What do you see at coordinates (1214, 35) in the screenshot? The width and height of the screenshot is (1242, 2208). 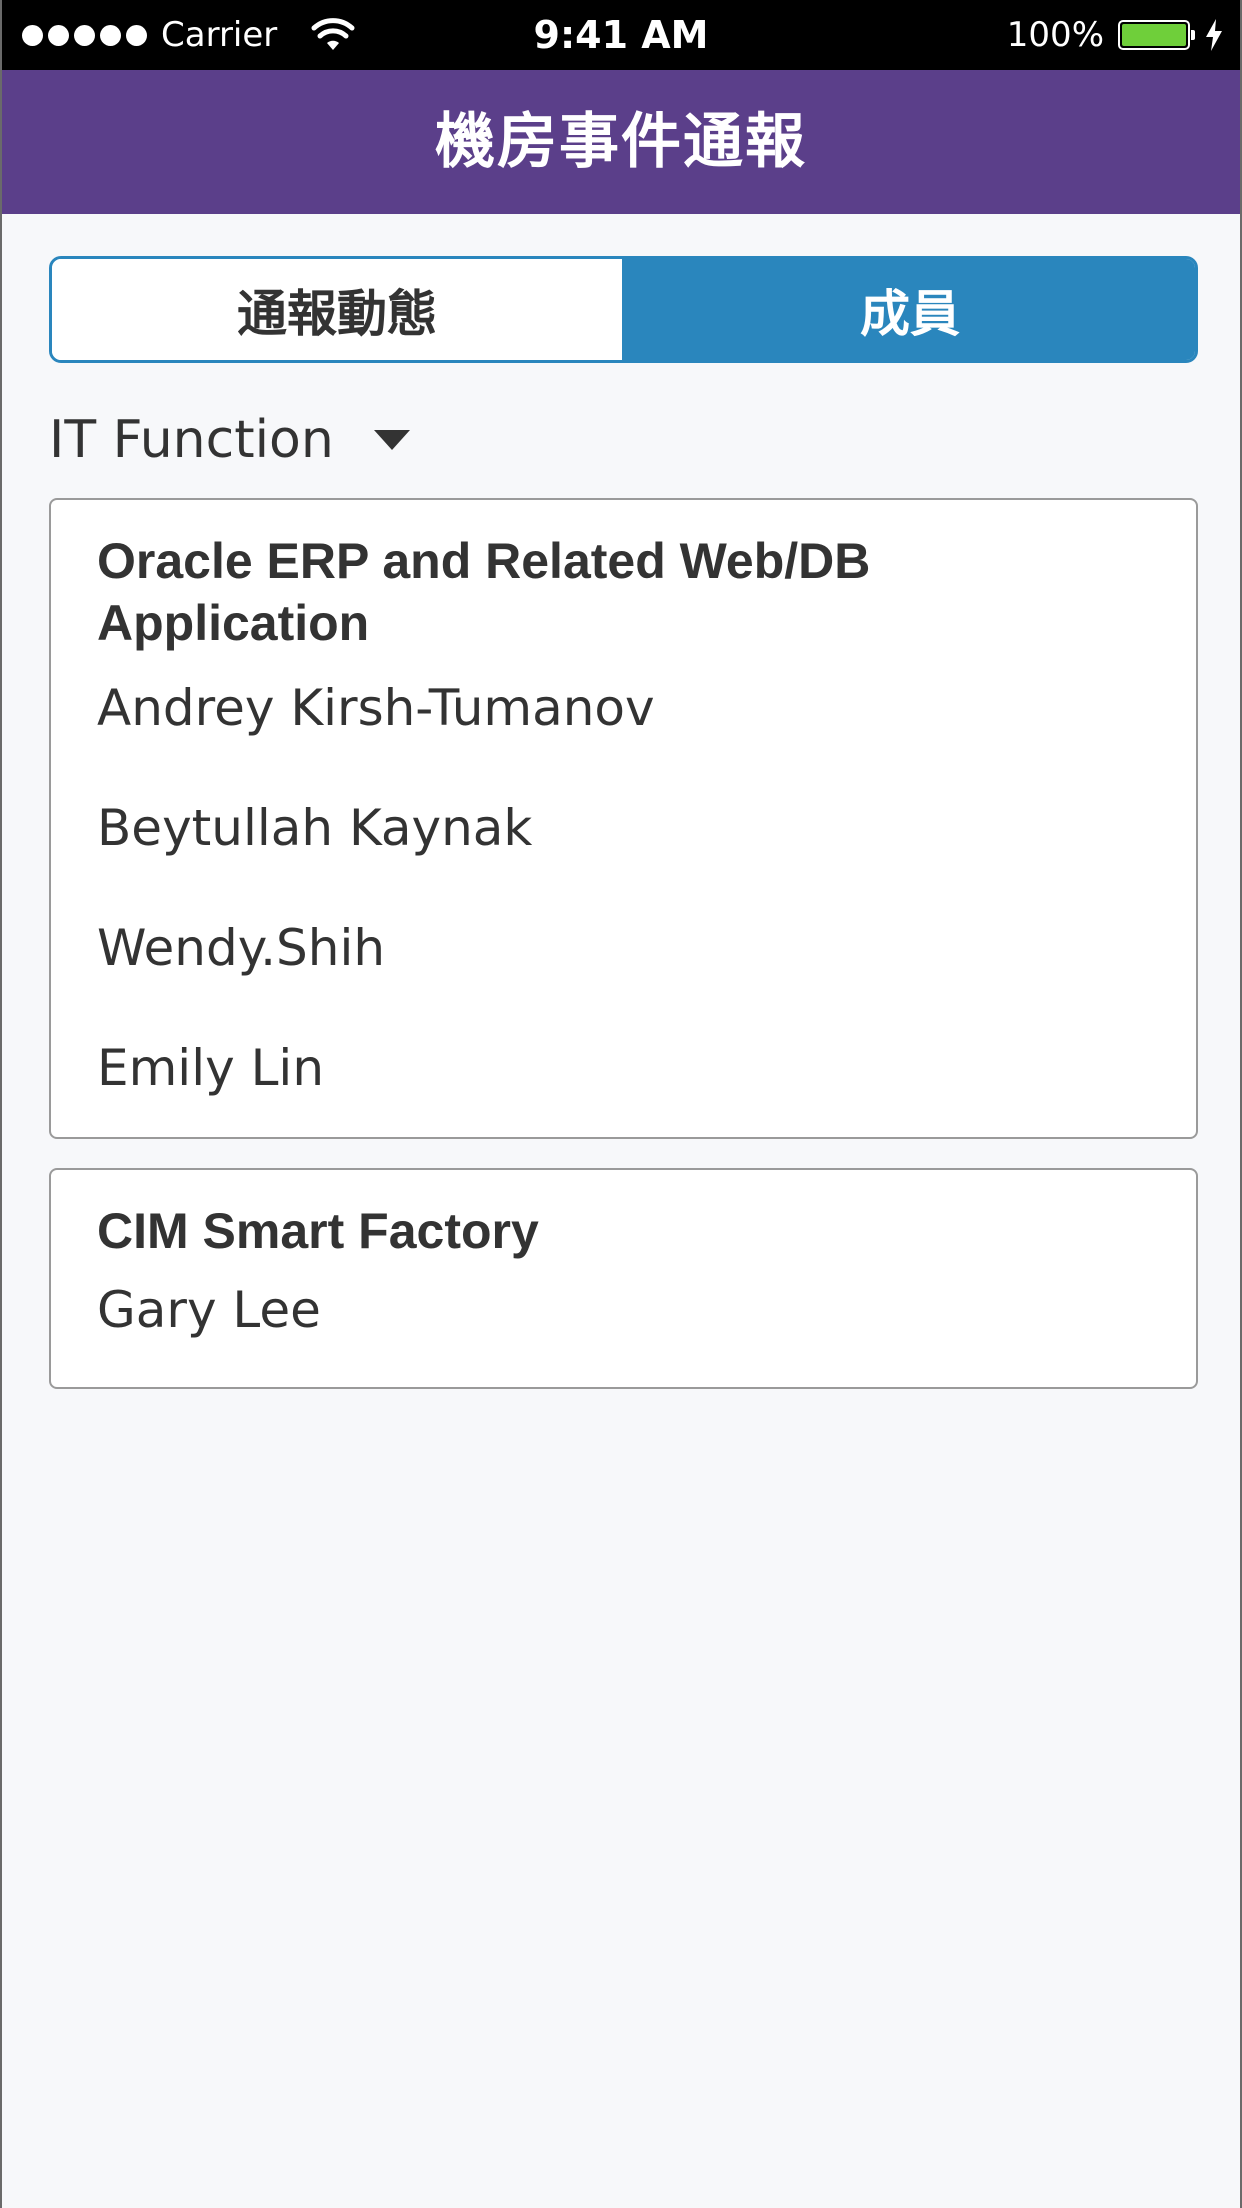 I see `charging-bolt-icon` at bounding box center [1214, 35].